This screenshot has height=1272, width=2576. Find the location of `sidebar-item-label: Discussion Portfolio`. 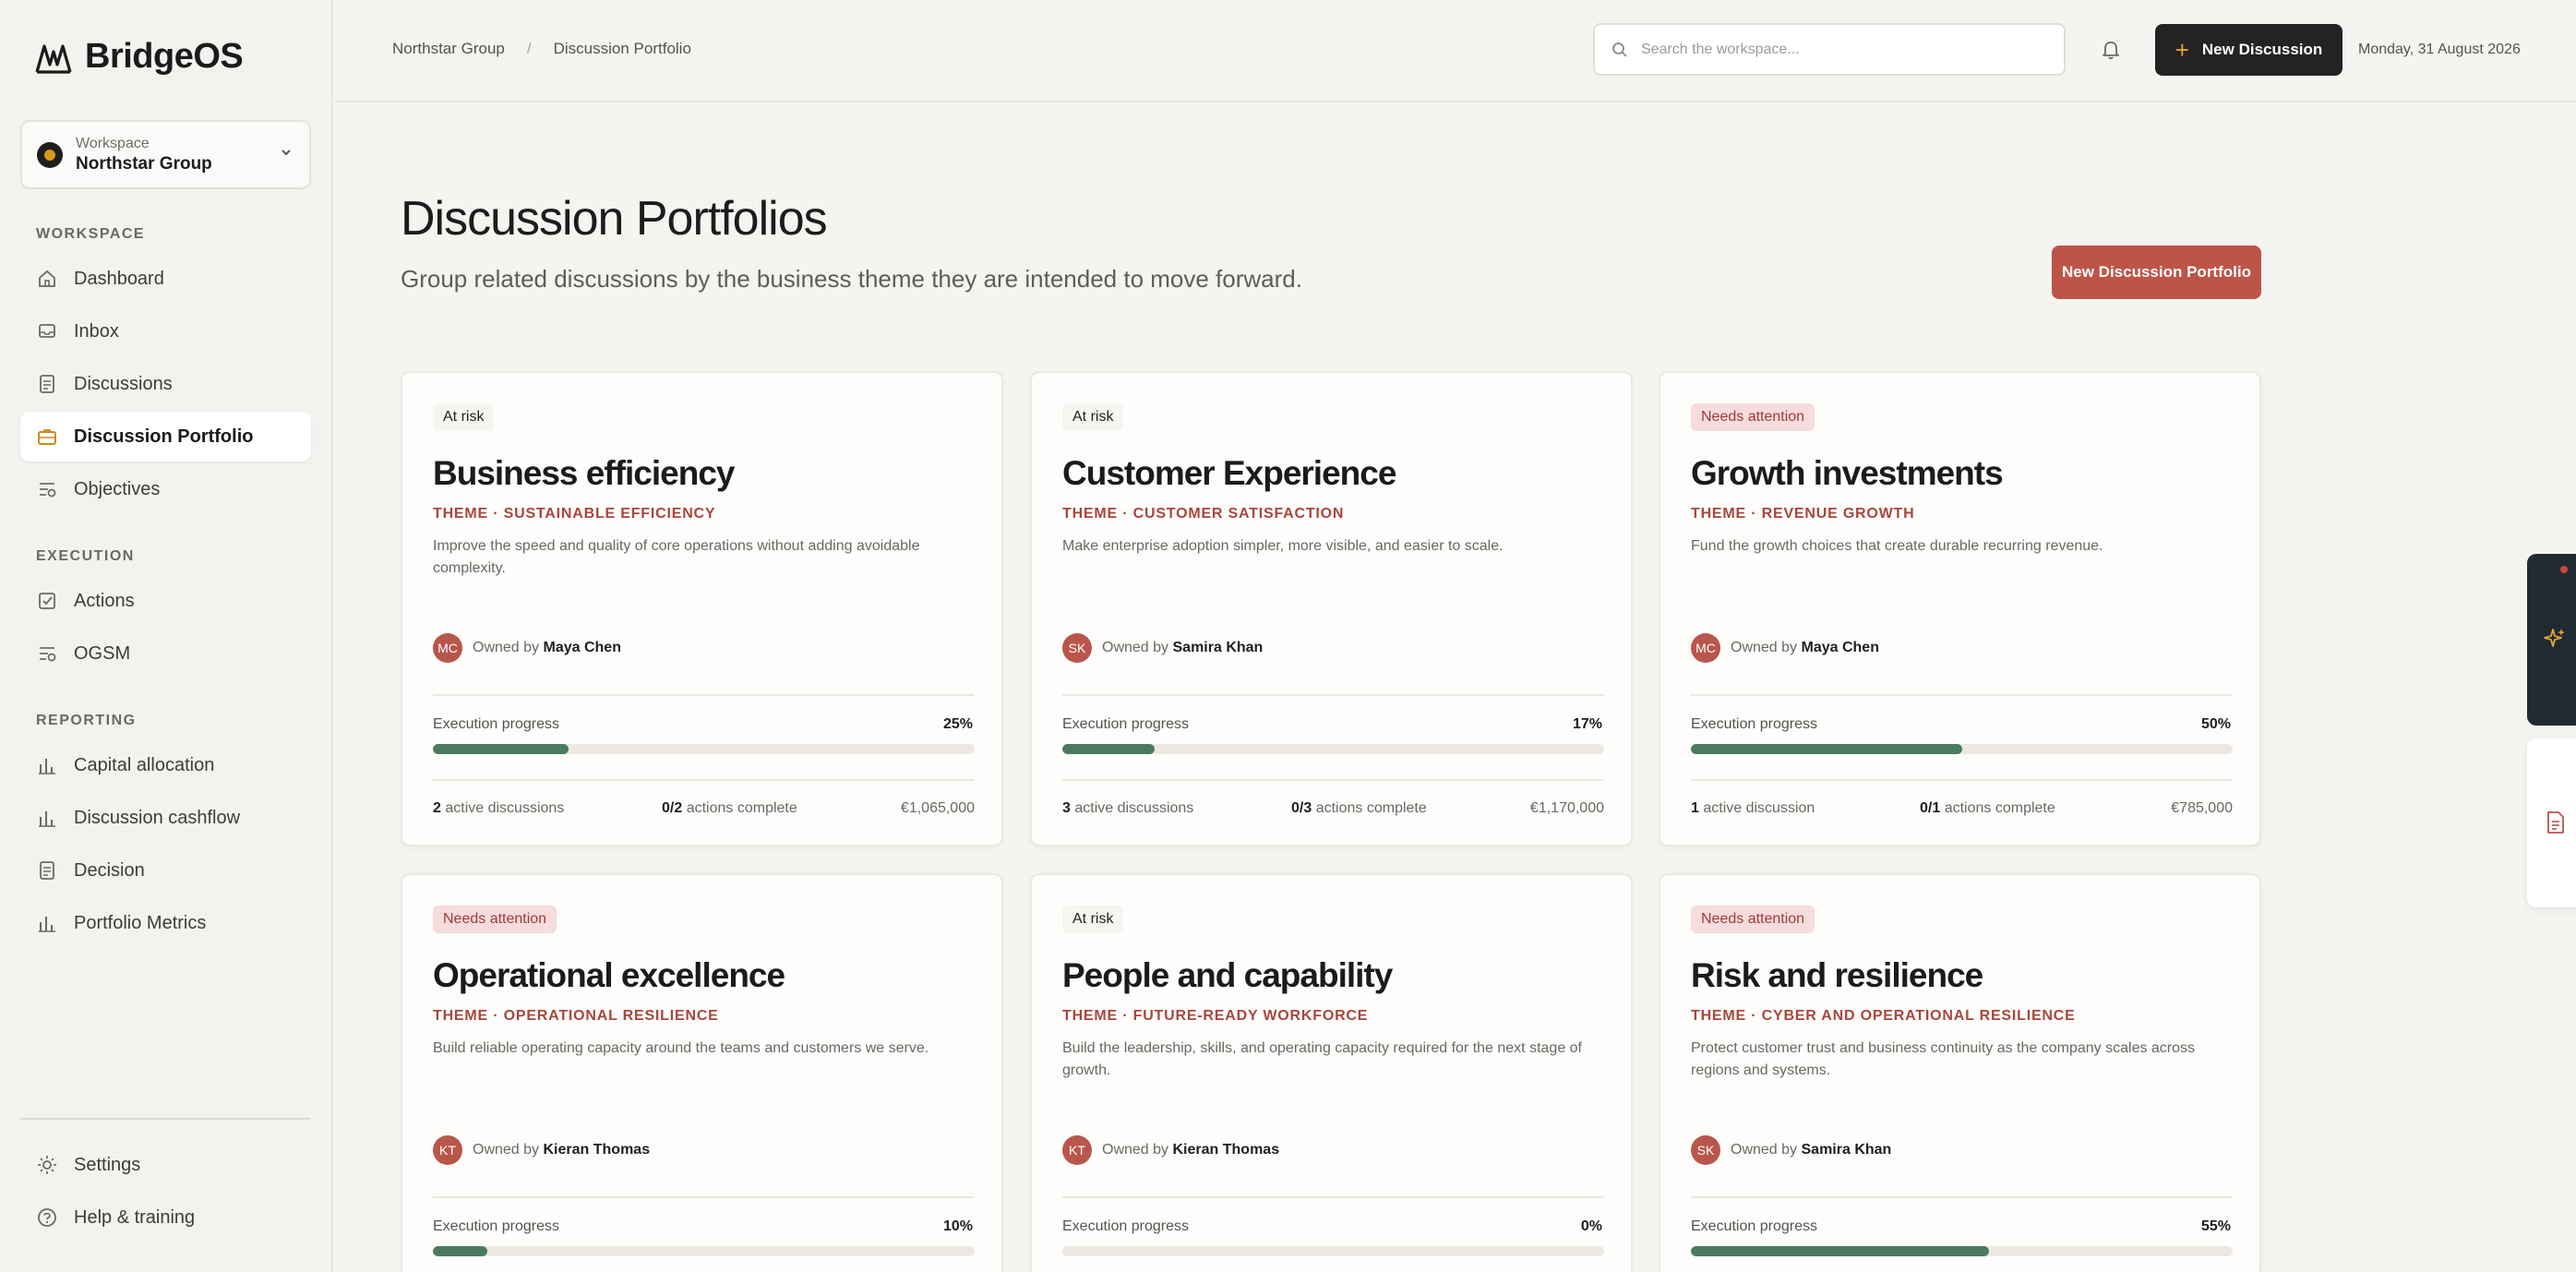

sidebar-item-label: Discussion Portfolio is located at coordinates (164, 436).